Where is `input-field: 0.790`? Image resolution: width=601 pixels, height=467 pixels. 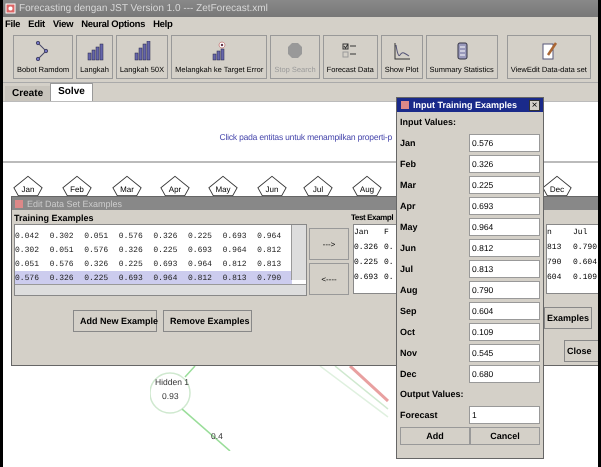 input-field: 0.790 is located at coordinates (504, 289).